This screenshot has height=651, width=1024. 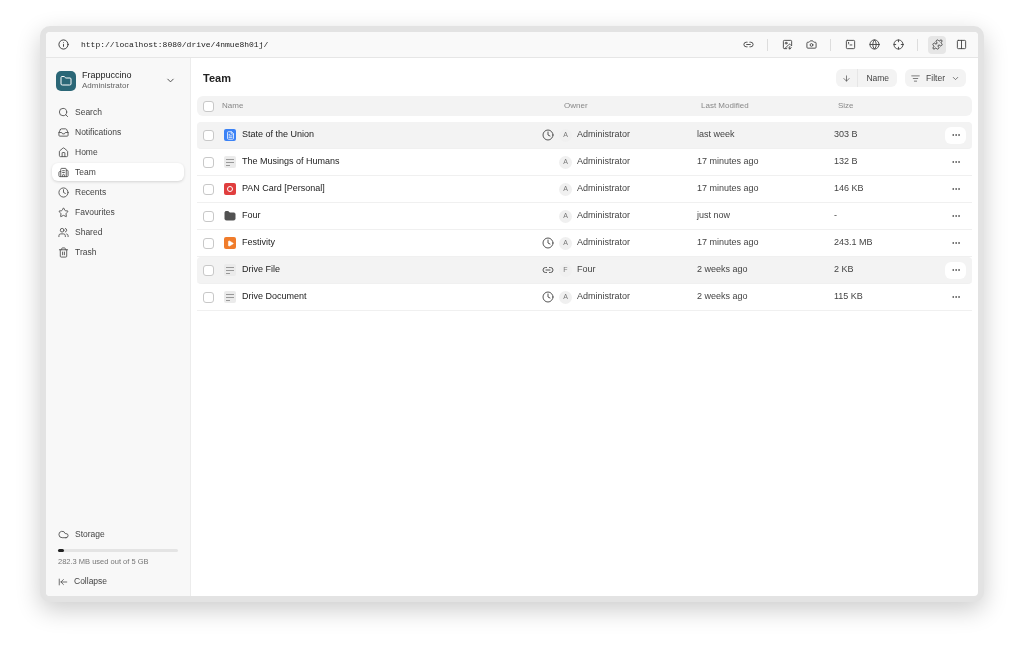 I want to click on workspace-name: Frappuccino, so click(x=107, y=76).